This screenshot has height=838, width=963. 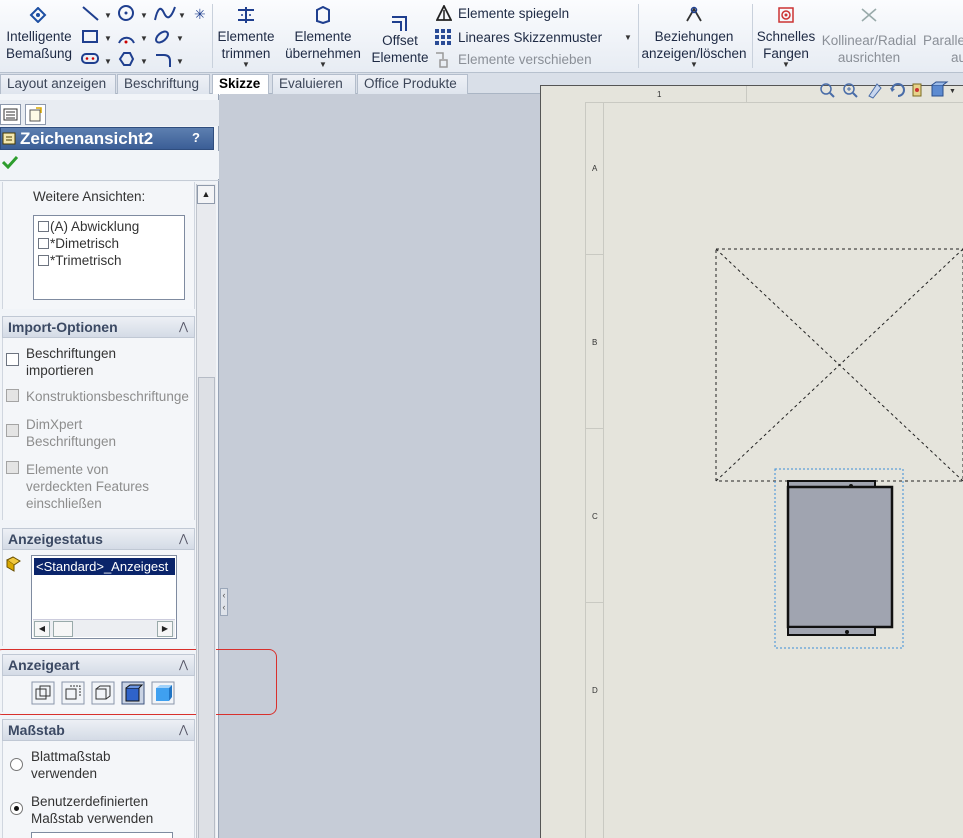 What do you see at coordinates (10, 162) in the screenshot?
I see `ok-checkmark-icon` at bounding box center [10, 162].